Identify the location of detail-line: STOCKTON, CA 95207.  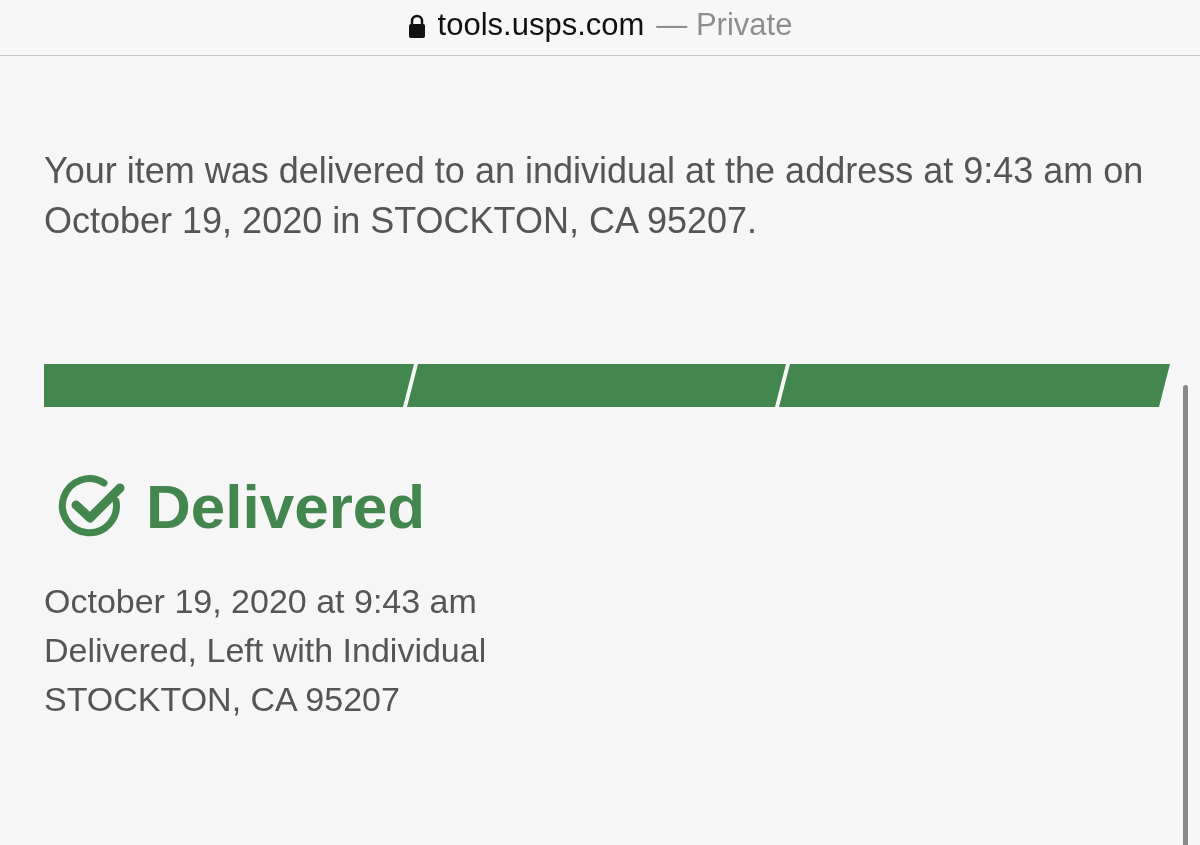
(222, 699).